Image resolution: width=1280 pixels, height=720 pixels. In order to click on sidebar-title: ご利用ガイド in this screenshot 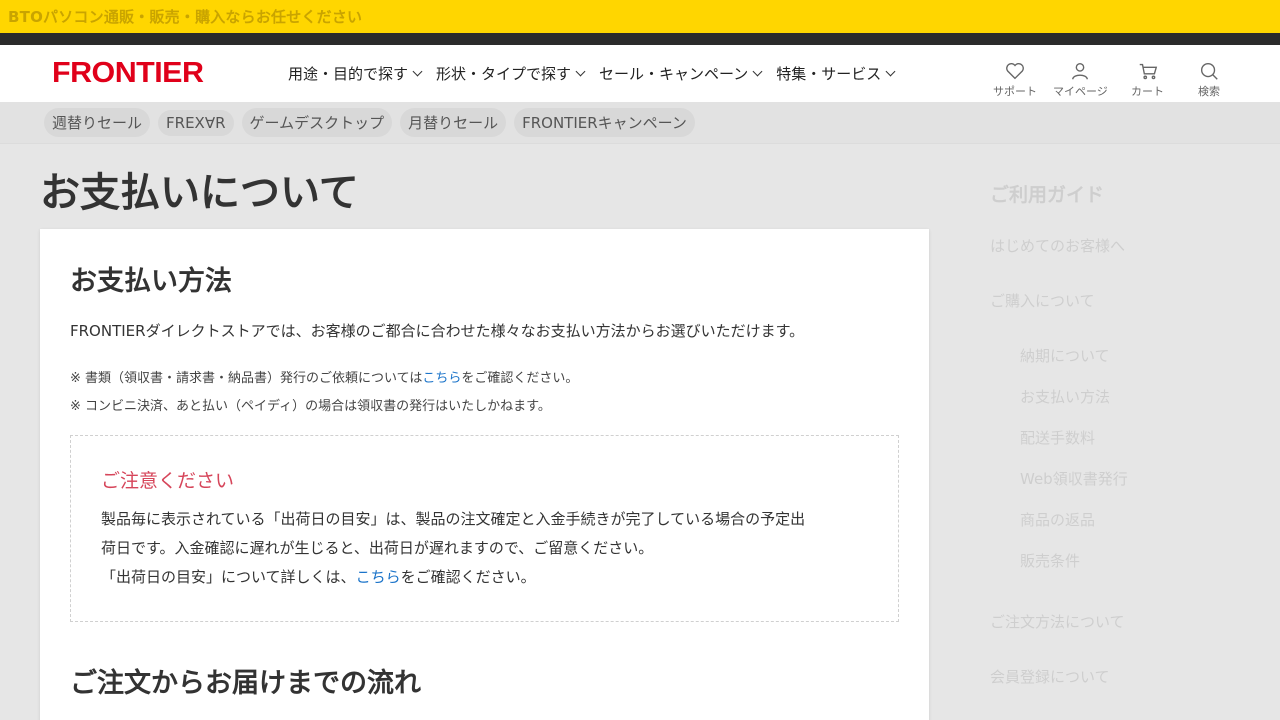, I will do `click(1047, 195)`.